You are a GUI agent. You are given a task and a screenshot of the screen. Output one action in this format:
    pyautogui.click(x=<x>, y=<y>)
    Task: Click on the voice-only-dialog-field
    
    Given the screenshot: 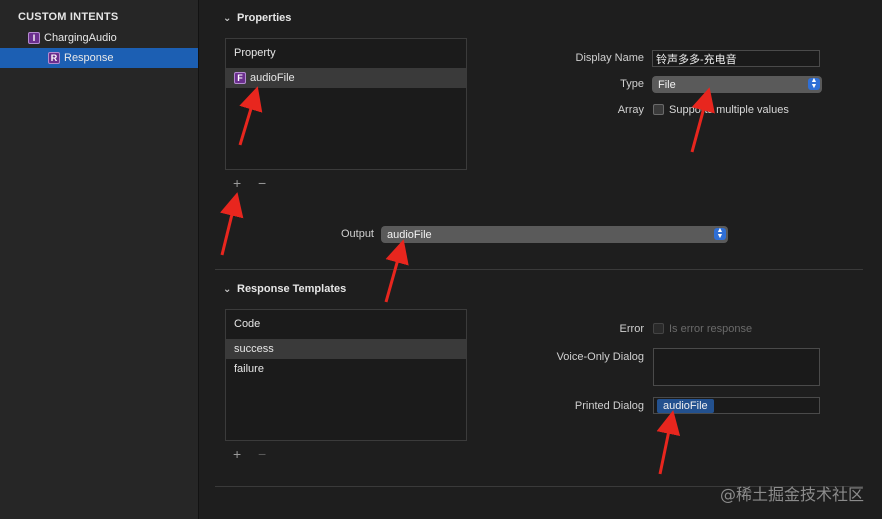 What is the action you would take?
    pyautogui.click(x=736, y=367)
    